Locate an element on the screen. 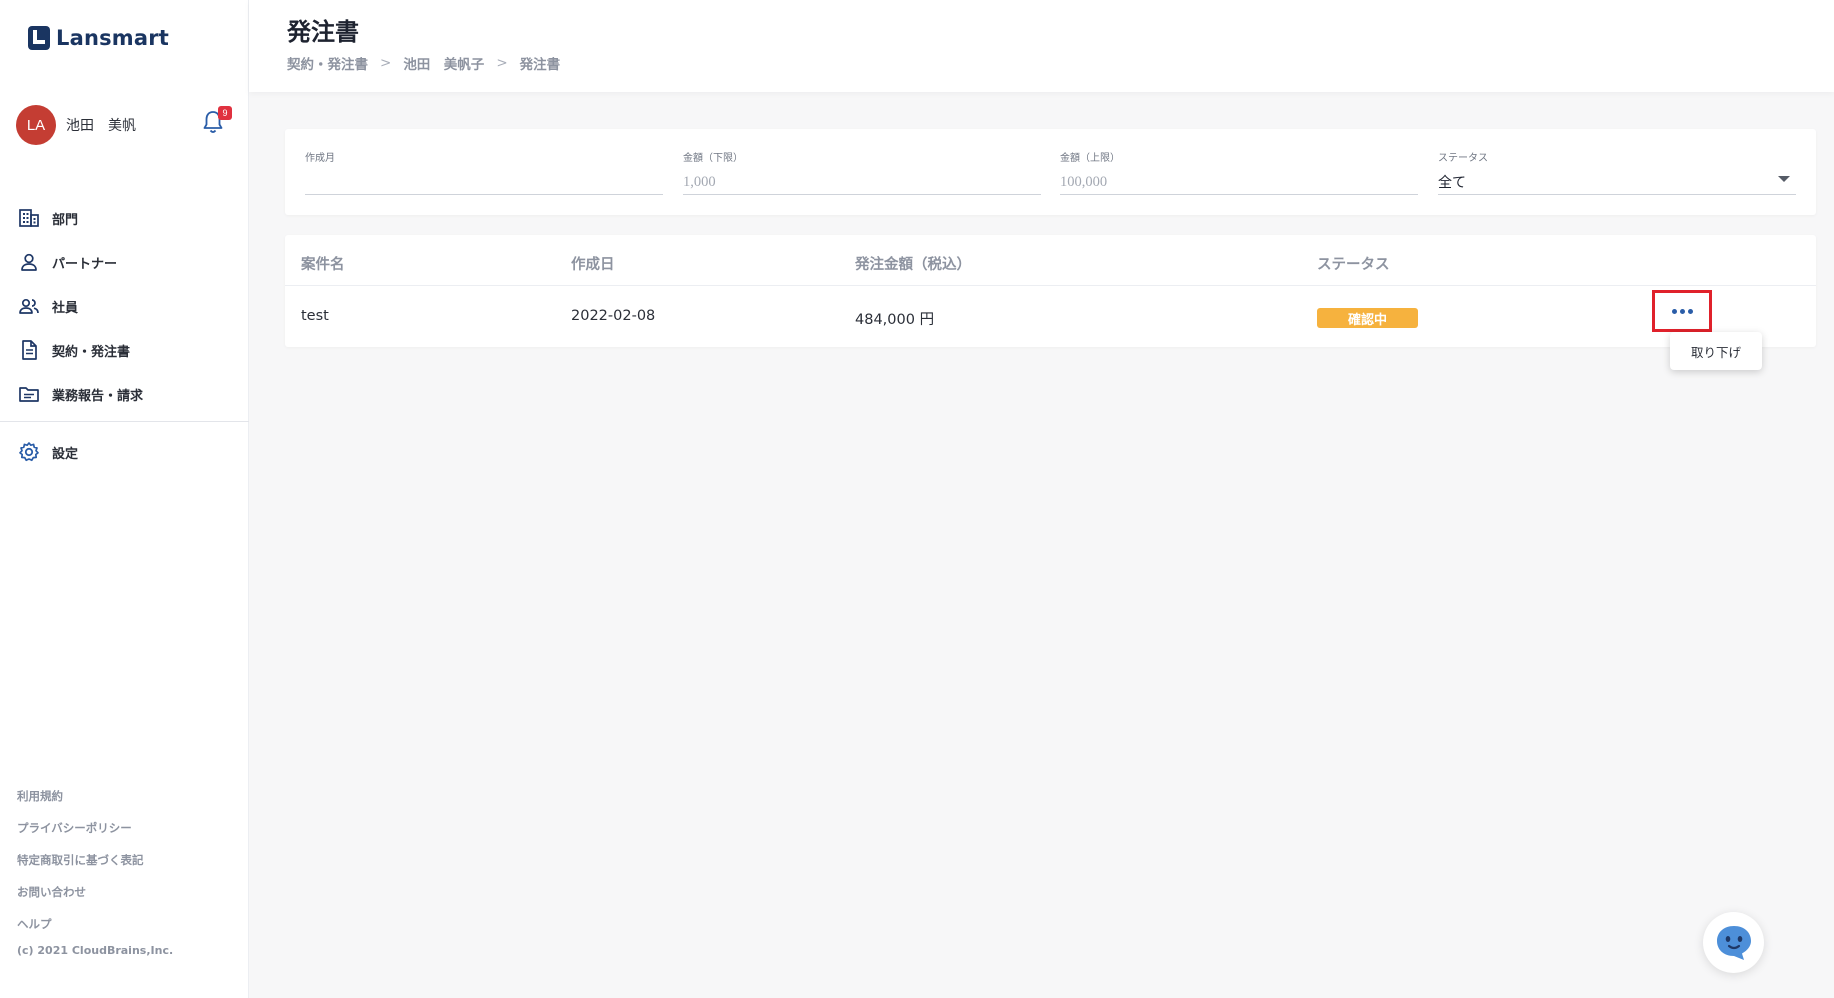 Image resolution: width=1834 pixels, height=998 pixels. footer-links: 利用規約 プライバシーポリシー 特定商取引に基づく表記 お問い合わせ ヘルプ is located at coordinates (80, 860).